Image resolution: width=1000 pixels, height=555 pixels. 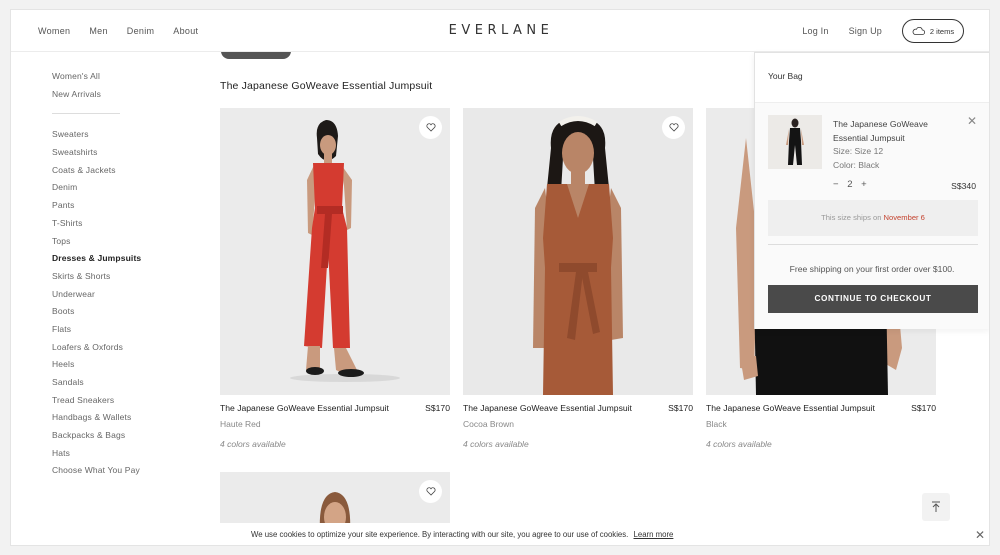 I want to click on bag-title: Your Bag, so click(x=872, y=78).